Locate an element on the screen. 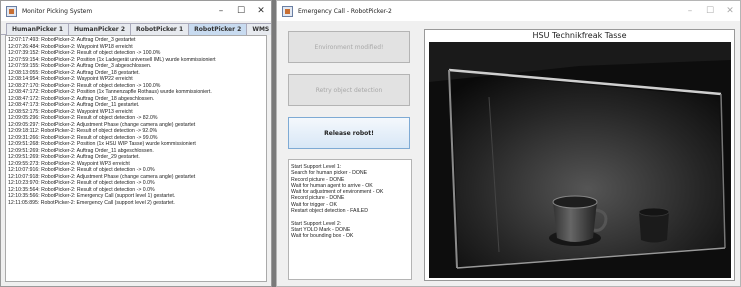 The height and width of the screenshot is (287, 741). tab-wms: WMS is located at coordinates (258, 29).